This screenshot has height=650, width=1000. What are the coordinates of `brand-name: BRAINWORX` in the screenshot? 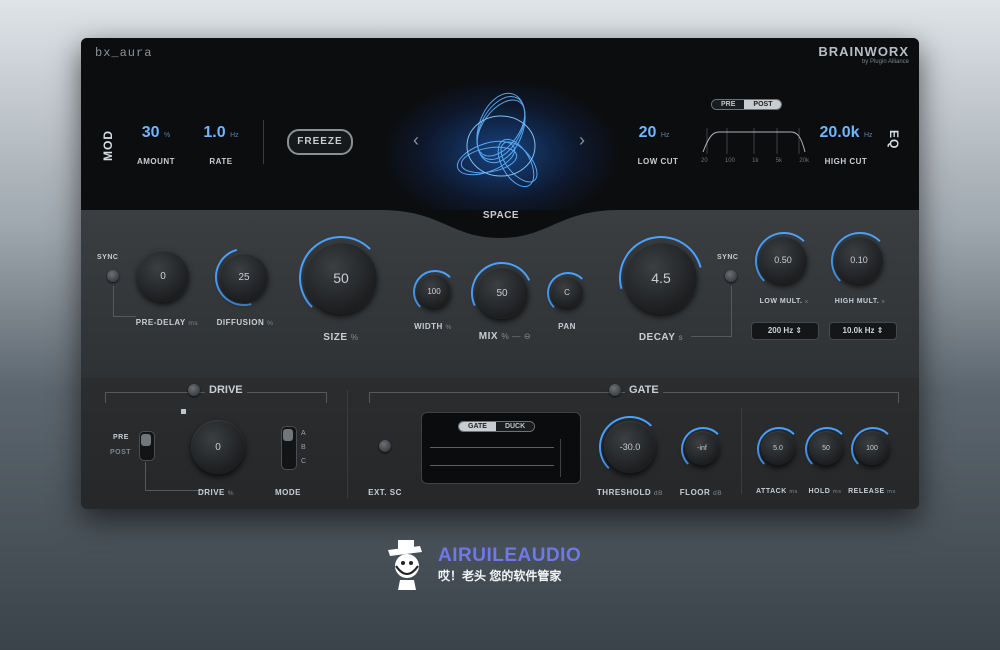 It's located at (863, 51).